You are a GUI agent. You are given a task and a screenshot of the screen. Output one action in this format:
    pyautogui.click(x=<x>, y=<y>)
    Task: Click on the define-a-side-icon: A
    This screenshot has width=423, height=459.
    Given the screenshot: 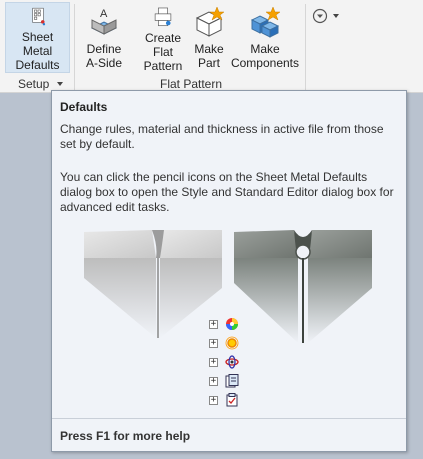 What is the action you would take?
    pyautogui.click(x=104, y=21)
    